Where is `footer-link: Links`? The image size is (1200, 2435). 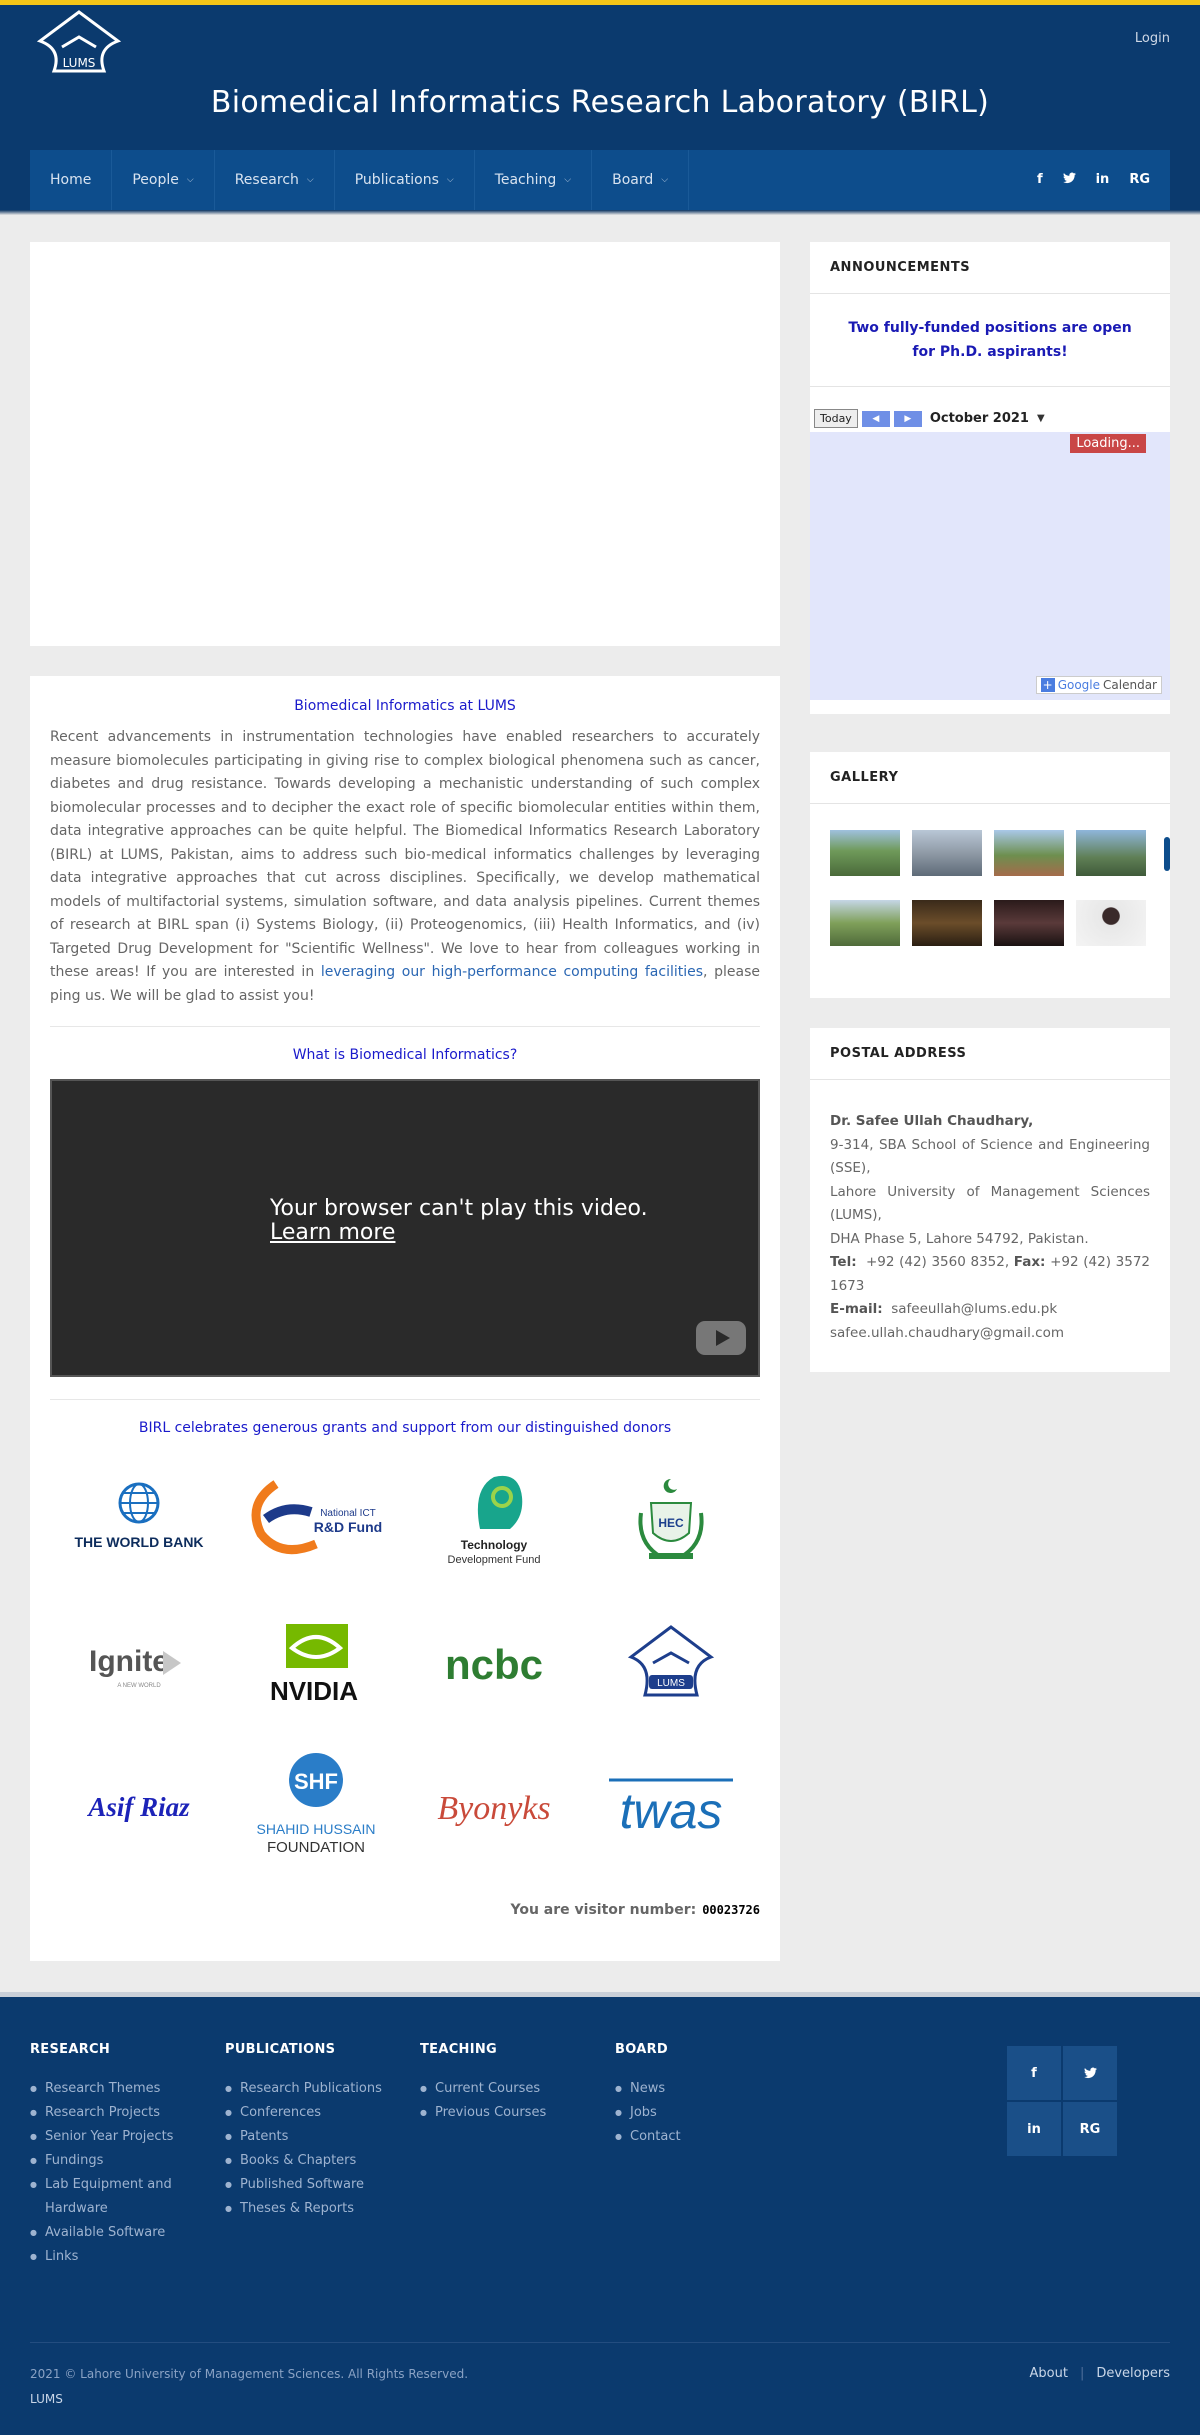 footer-link: Links is located at coordinates (127, 2257).